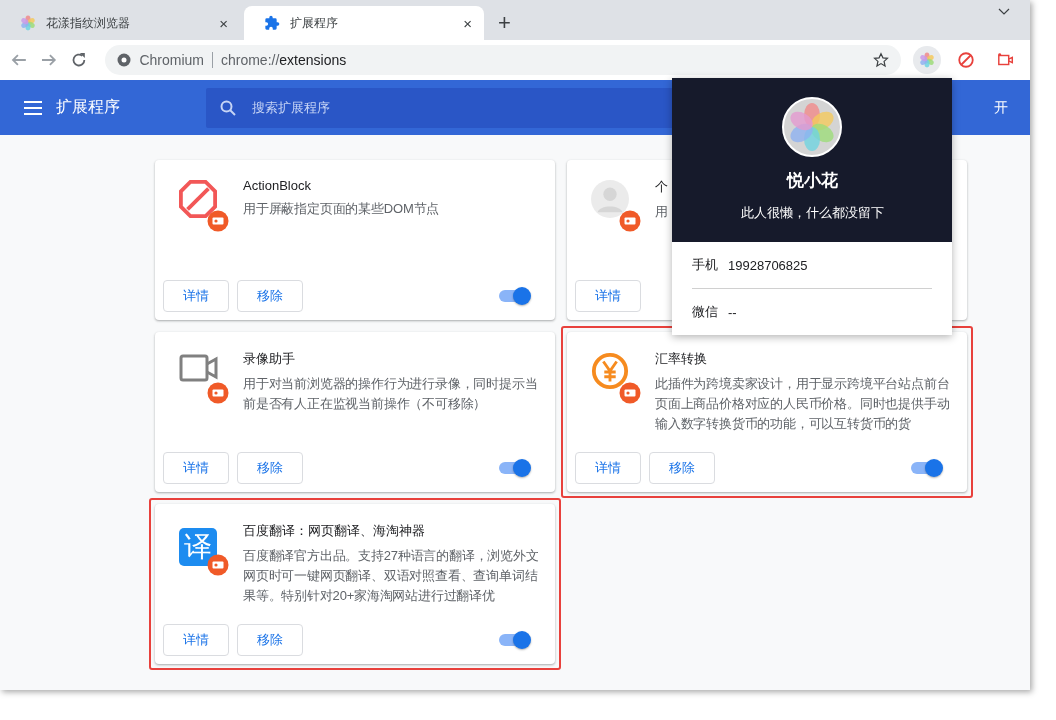 The width and height of the screenshot is (1056, 720). I want to click on extension-description: 用于屏蔽指定页面的某些DOM节点, so click(341, 209).